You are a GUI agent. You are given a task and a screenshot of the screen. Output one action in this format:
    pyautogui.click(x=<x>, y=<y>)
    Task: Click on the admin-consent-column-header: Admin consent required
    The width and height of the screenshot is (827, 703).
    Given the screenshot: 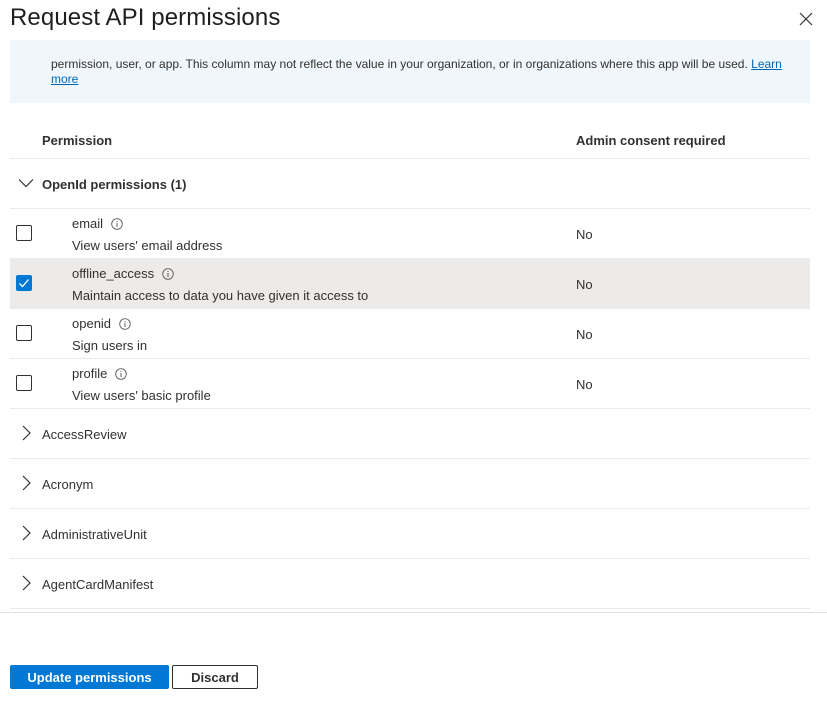 What is the action you would take?
    pyautogui.click(x=651, y=140)
    